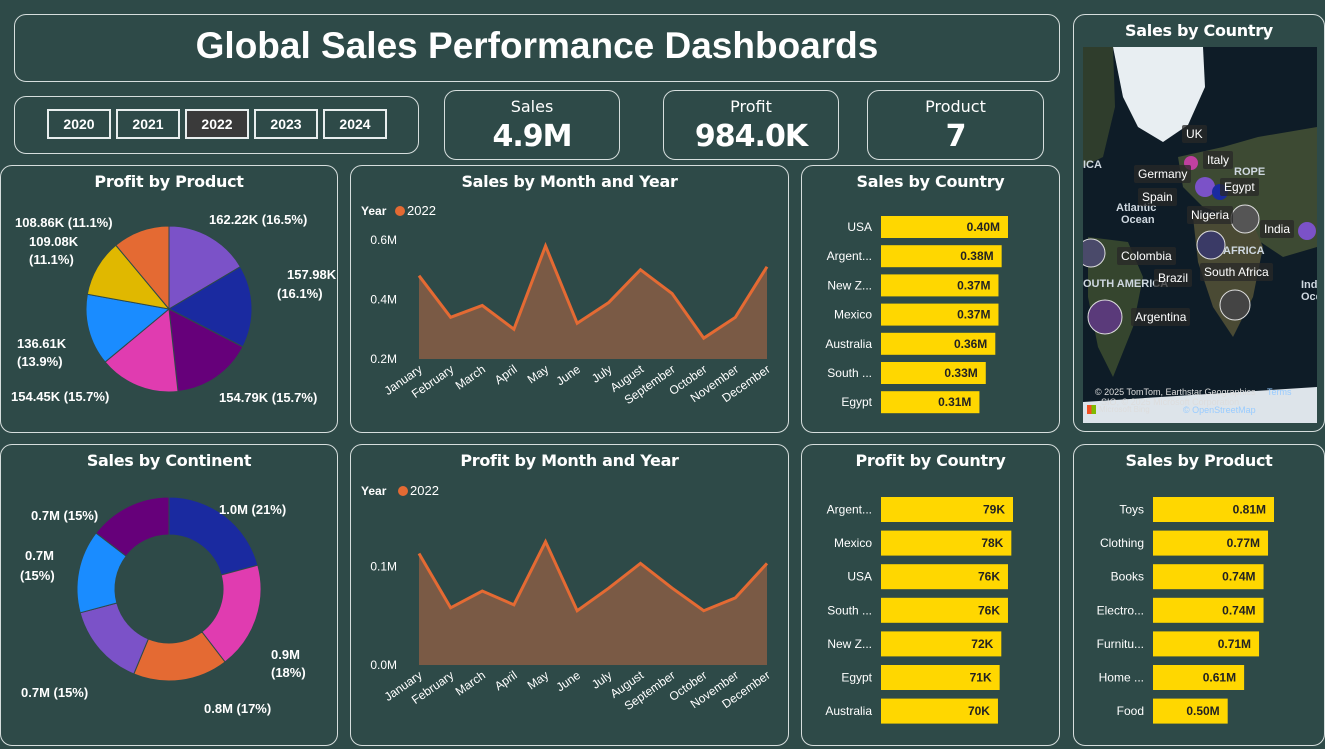  What do you see at coordinates (383, 566) in the screenshot?
I see `y-tick-label: 0.1M` at bounding box center [383, 566].